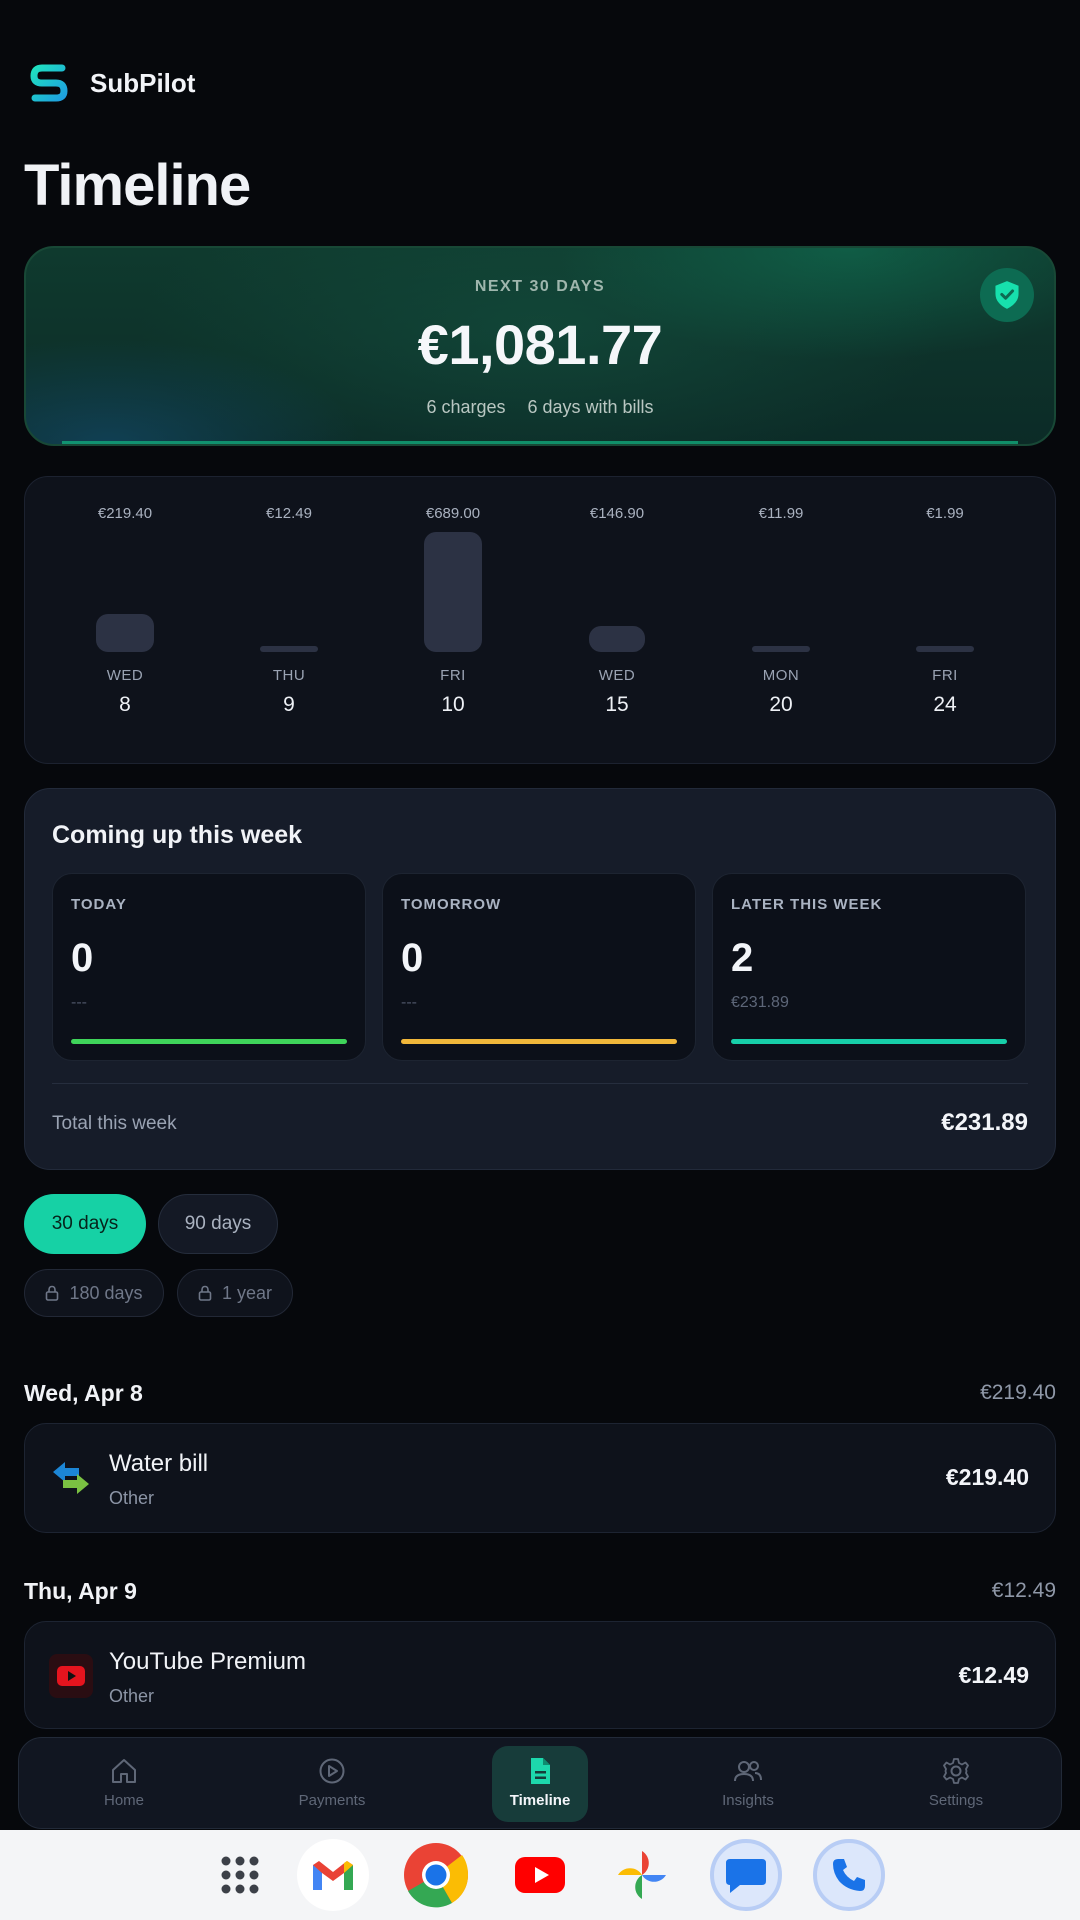 This screenshot has width=1080, height=1920. I want to click on bill-item-youtube-premium: YouTube Premium Other €12.49, so click(540, 1675).